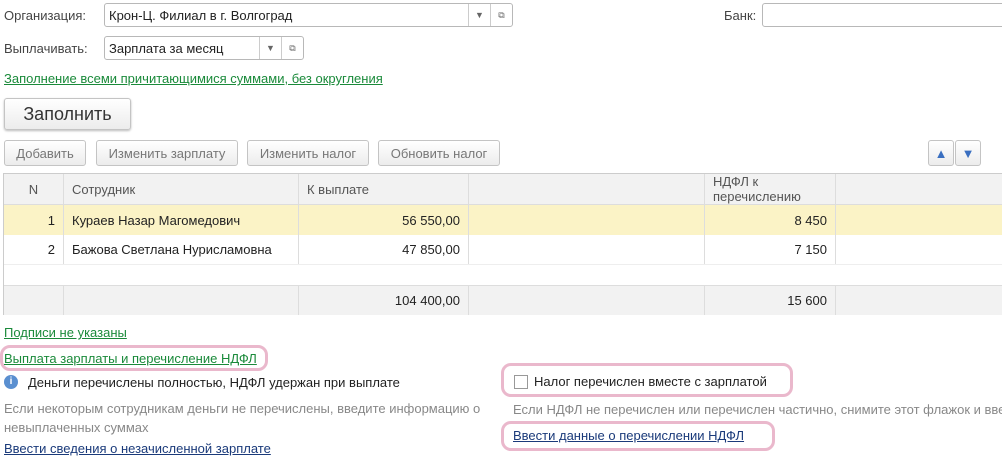 This screenshot has width=1002, height=462. I want to click on cell-n: 2, so click(34, 249).